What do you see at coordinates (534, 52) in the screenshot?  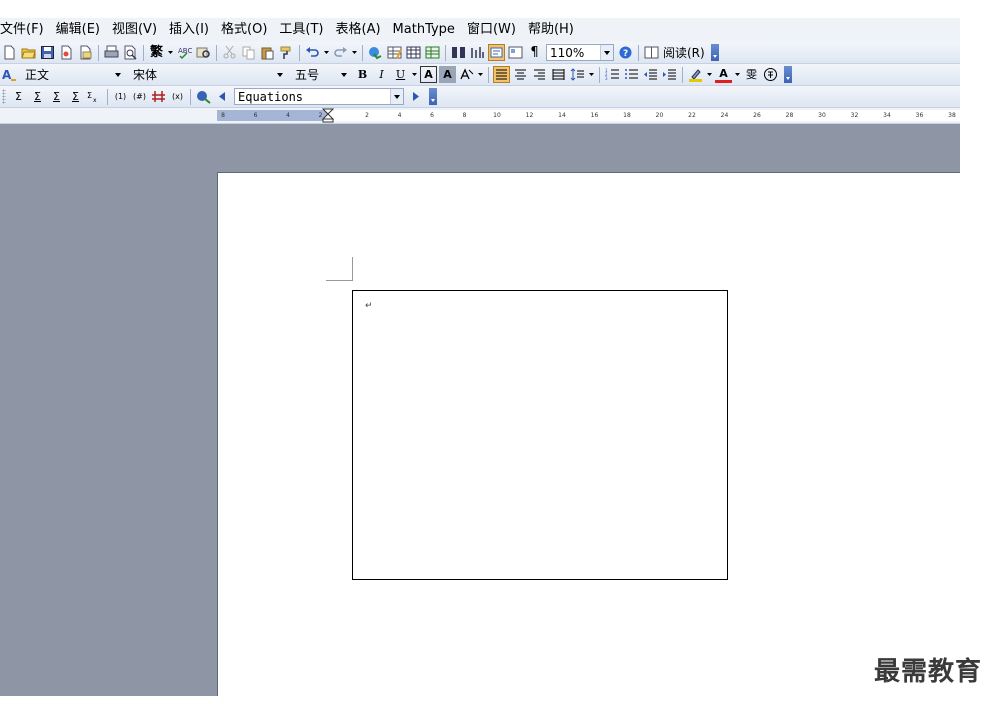 I see `show-hide-marks-icon: ¶` at bounding box center [534, 52].